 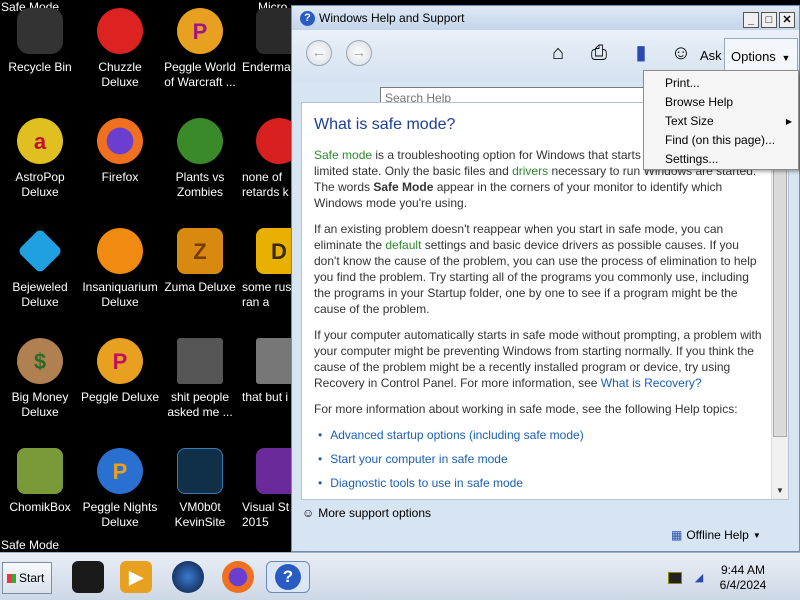 I want to click on default-link: default, so click(x=403, y=245).